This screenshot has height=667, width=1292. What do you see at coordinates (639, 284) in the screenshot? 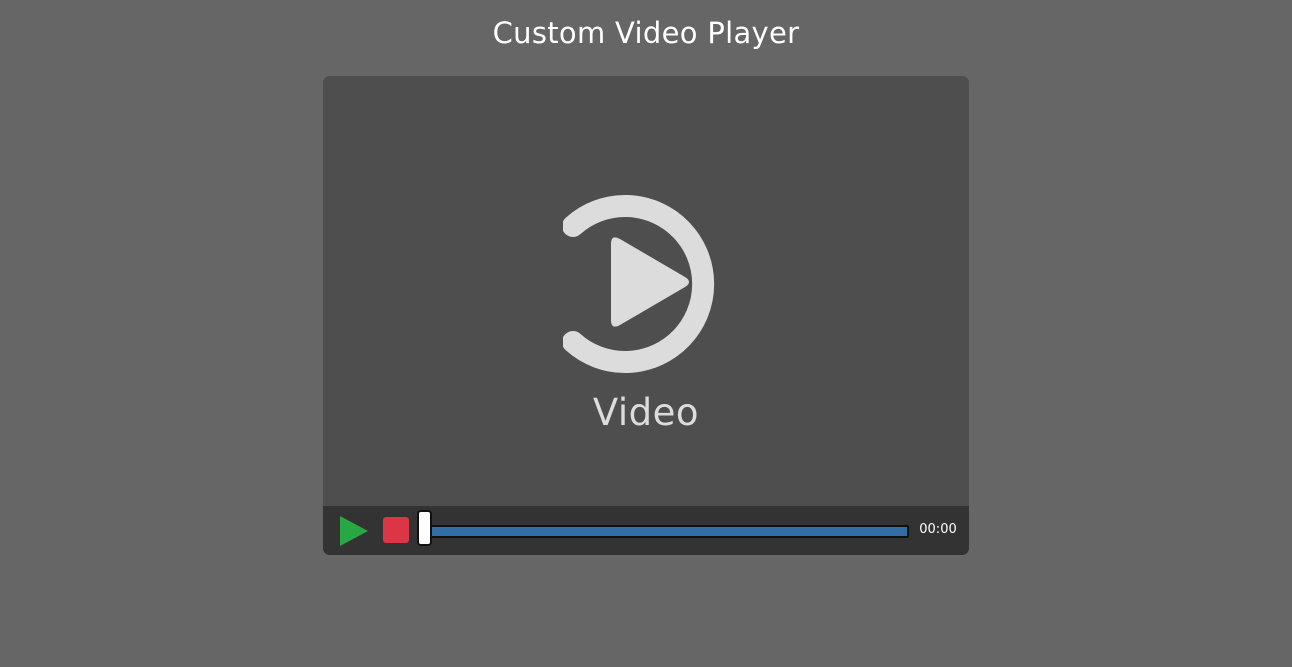
I see `play-circle-icon` at bounding box center [639, 284].